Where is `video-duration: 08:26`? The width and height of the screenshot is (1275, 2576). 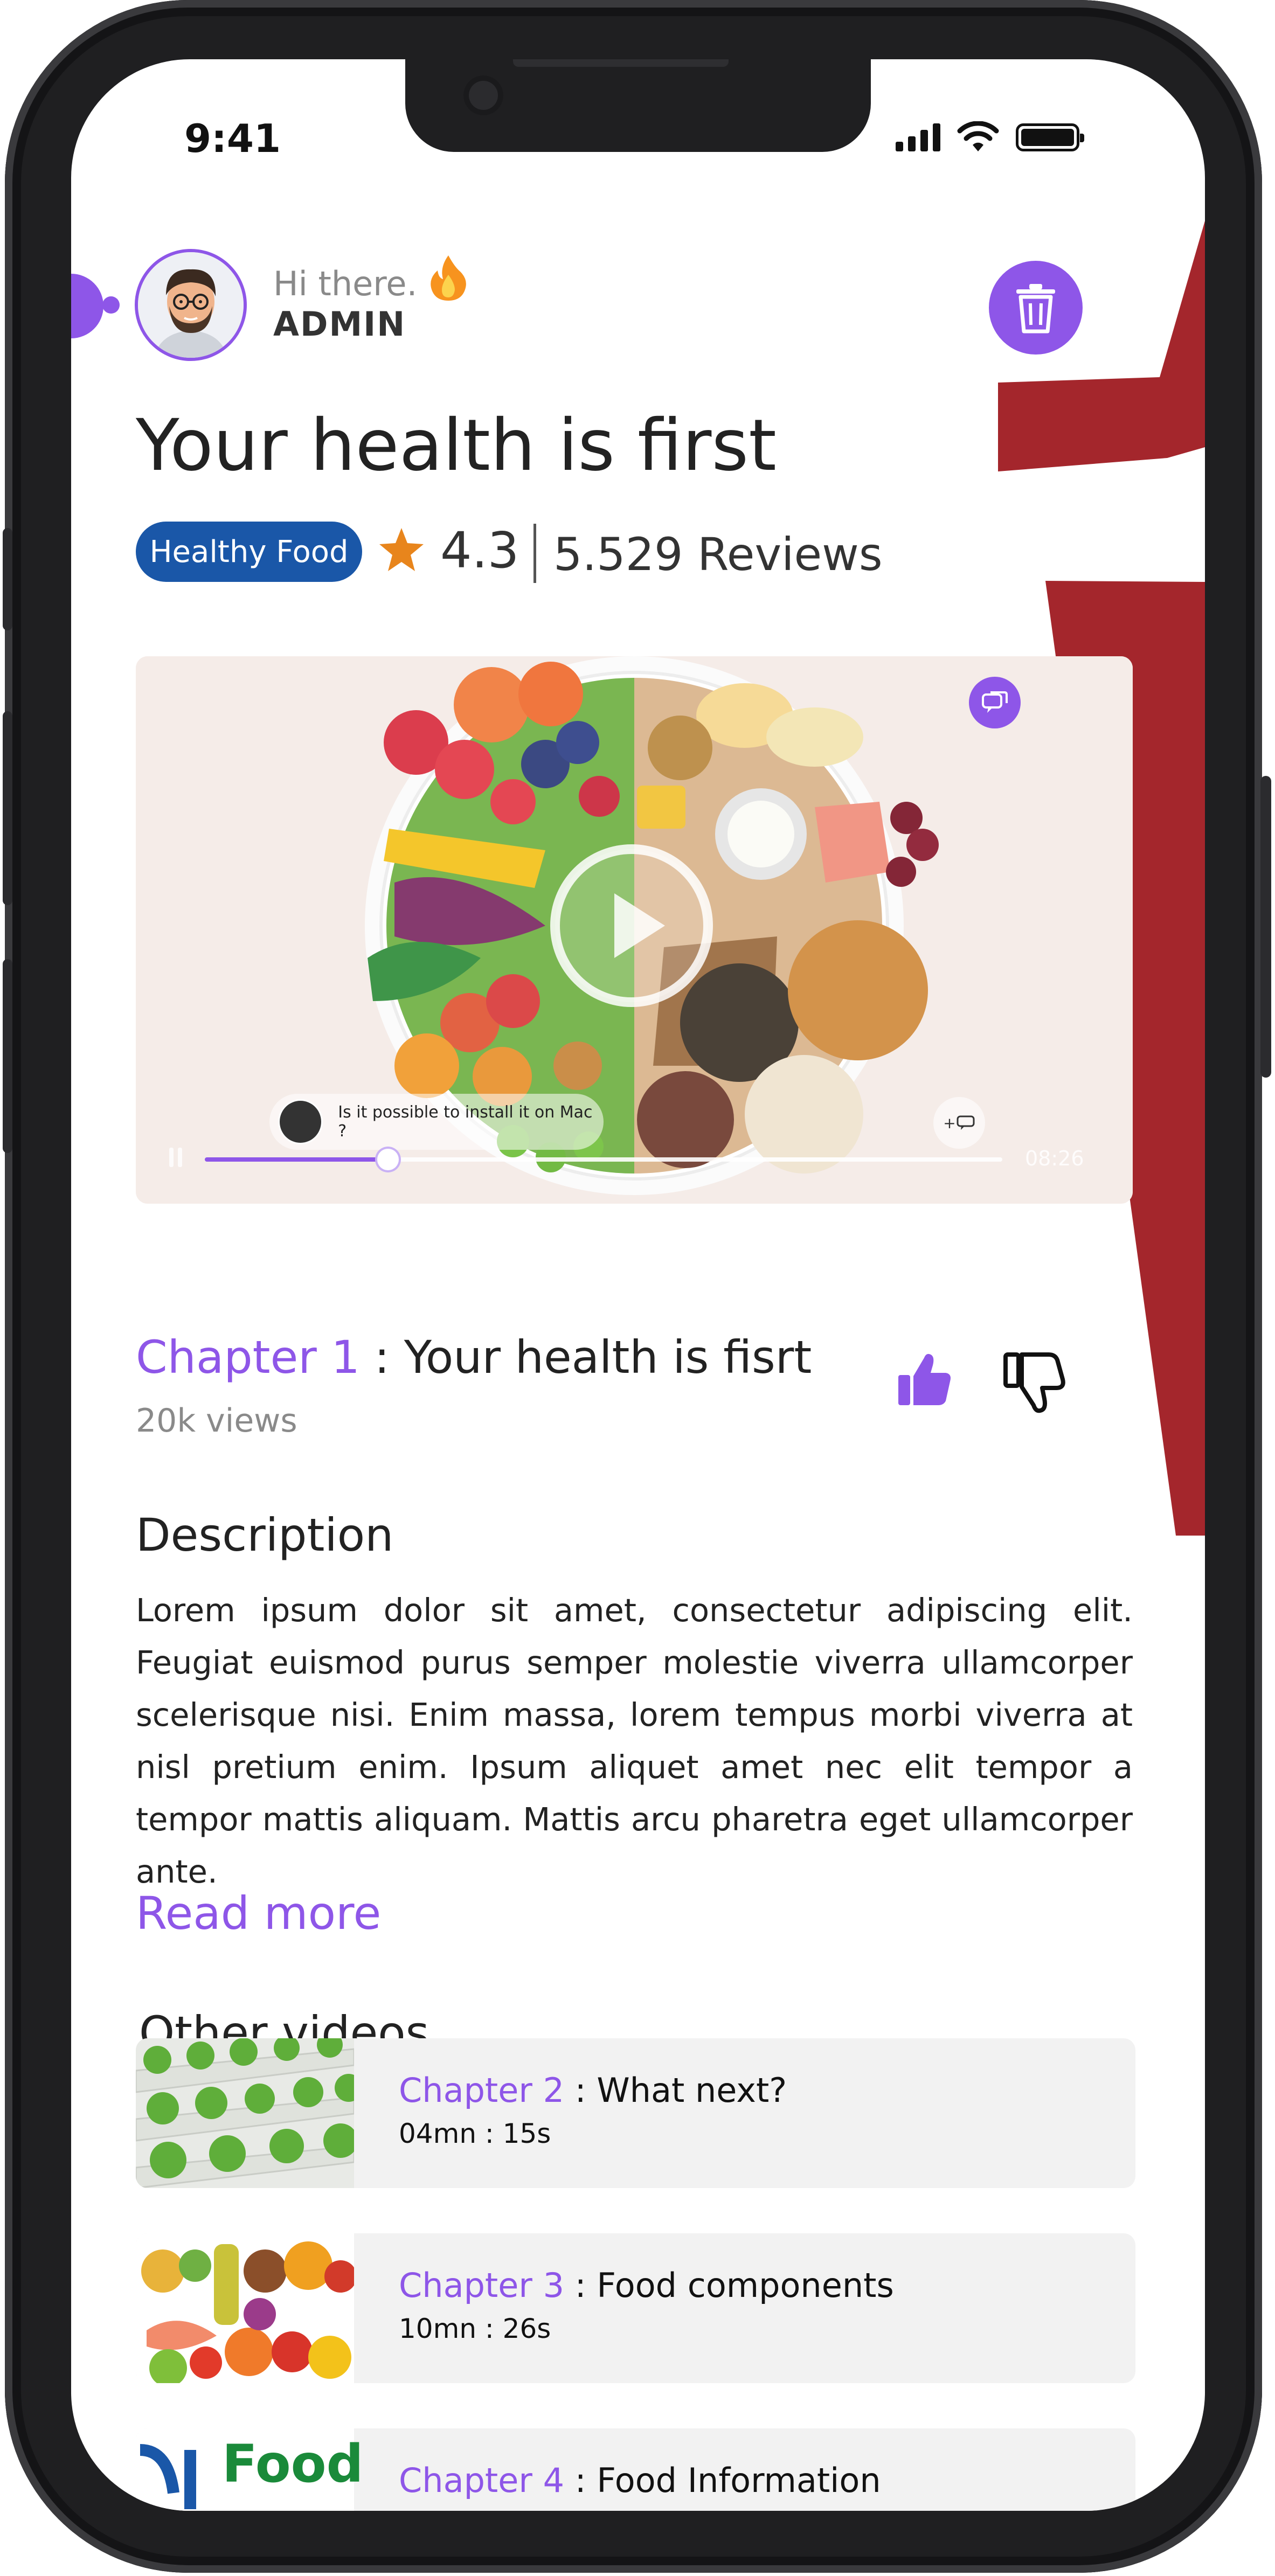 video-duration: 08:26 is located at coordinates (1054, 1159).